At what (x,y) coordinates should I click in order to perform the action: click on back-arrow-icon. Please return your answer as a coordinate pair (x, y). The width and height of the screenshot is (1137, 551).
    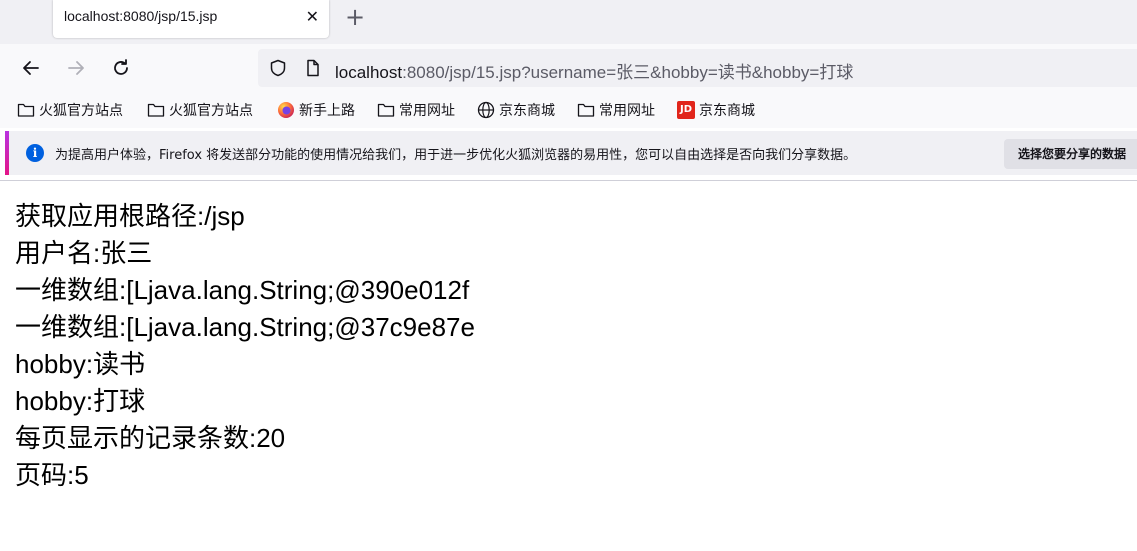
    Looking at the image, I should click on (31, 68).